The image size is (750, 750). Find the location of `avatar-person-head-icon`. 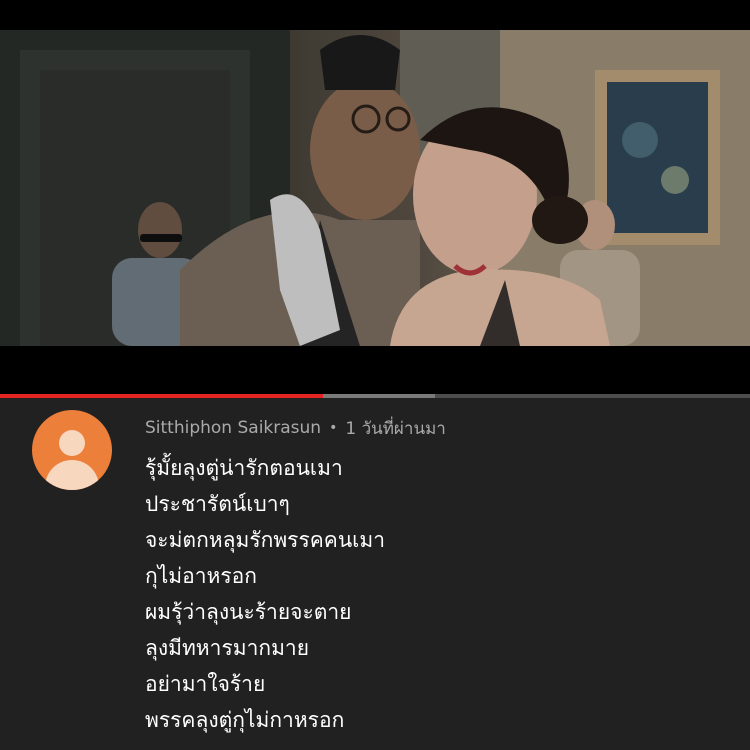

avatar-person-head-icon is located at coordinates (72, 443).